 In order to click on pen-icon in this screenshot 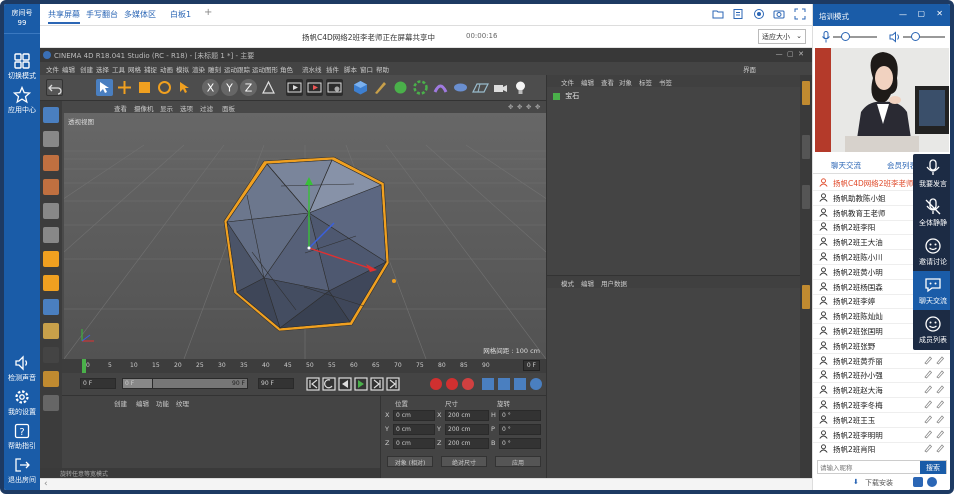, I will do `click(380, 87)`.